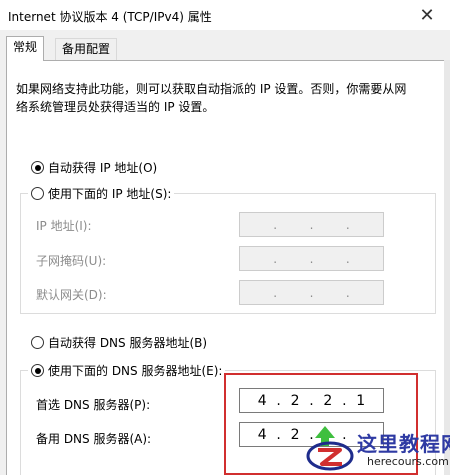  I want to click on subnet-mask-input: . . ., so click(311, 258).